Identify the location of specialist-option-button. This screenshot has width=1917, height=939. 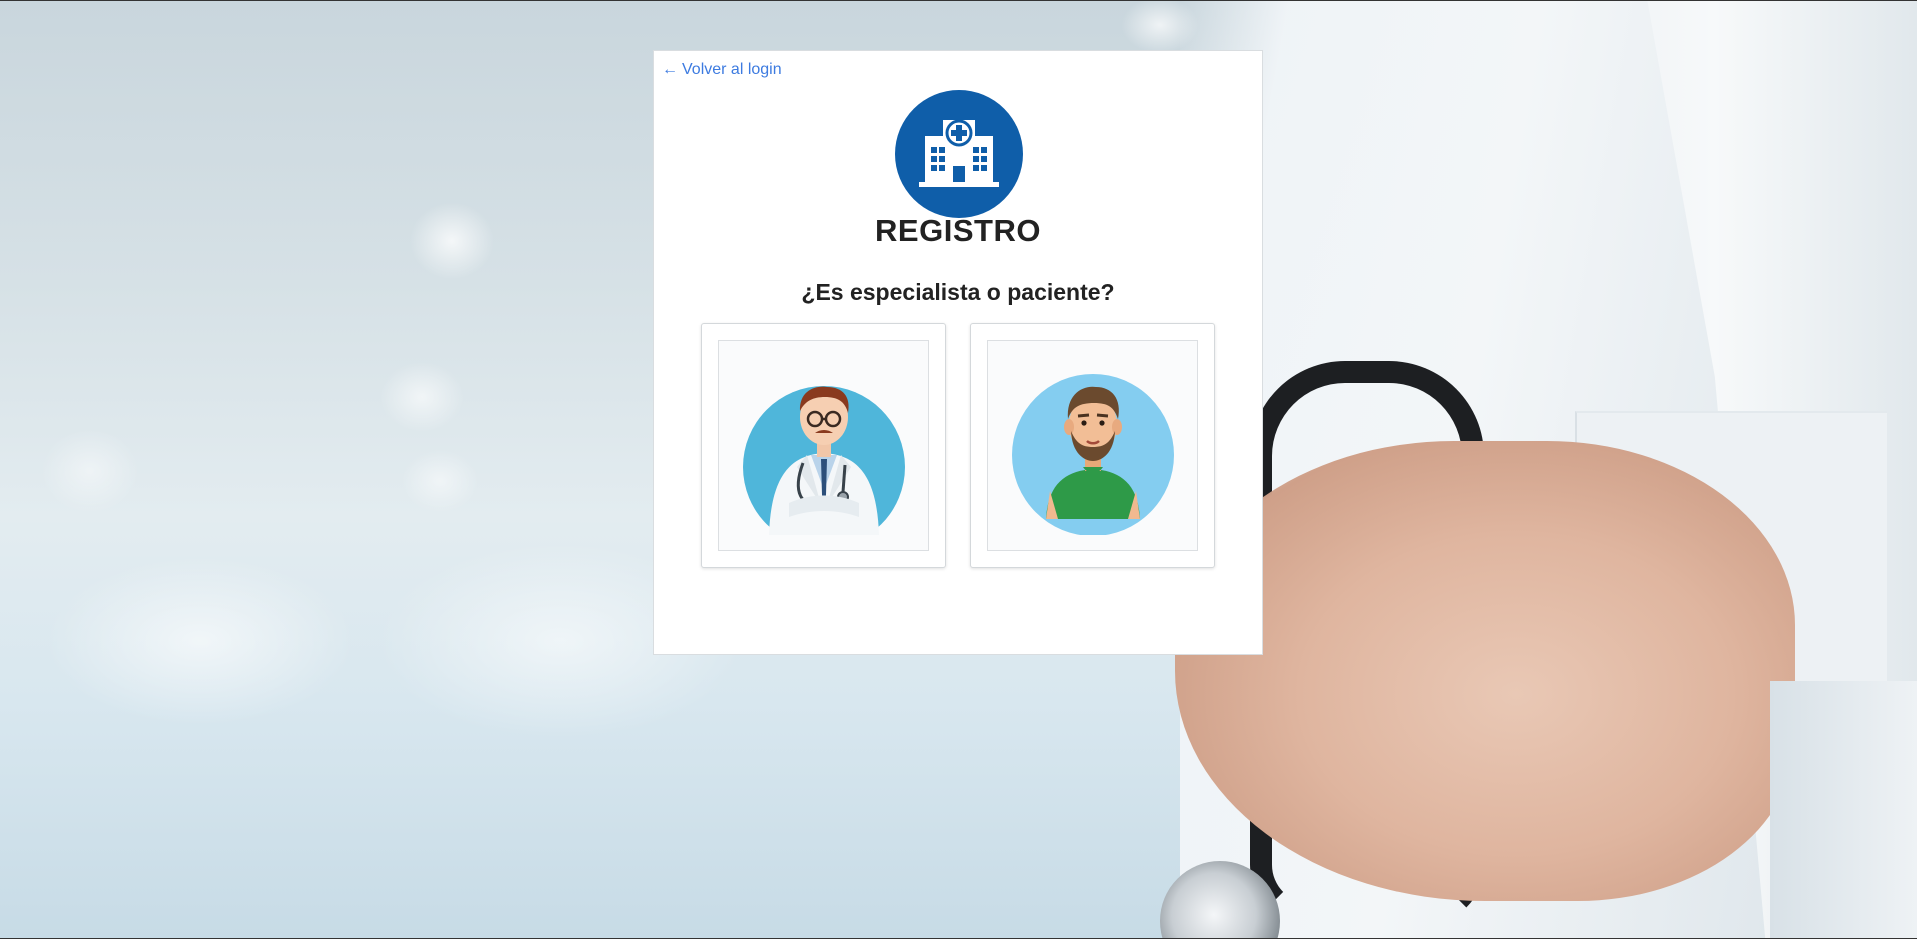
(823, 445).